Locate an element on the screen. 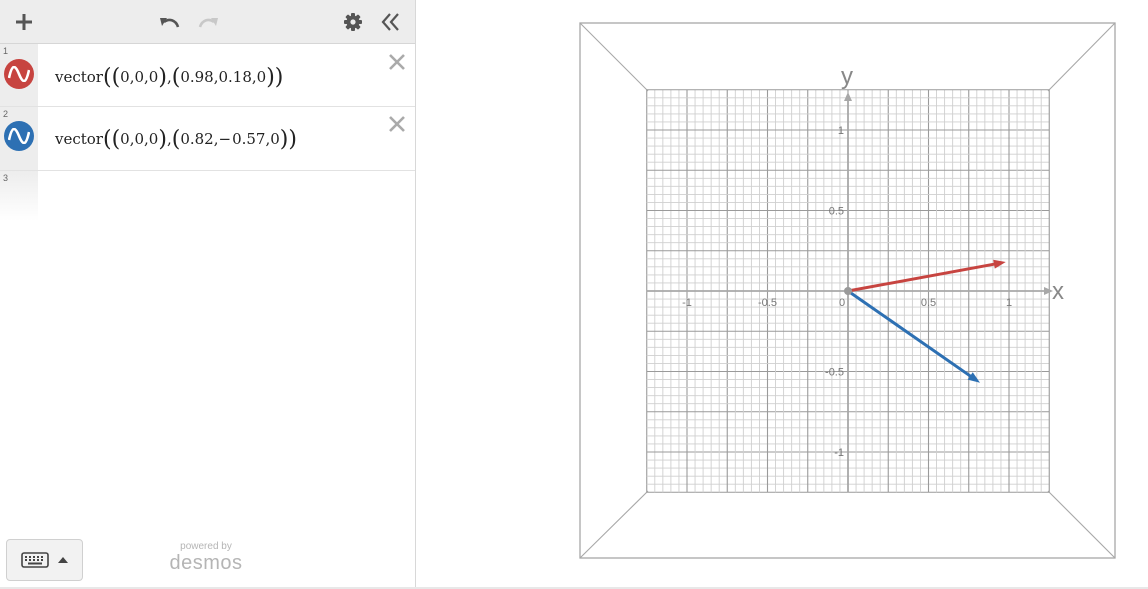  redo-icon is located at coordinates (208, 23).